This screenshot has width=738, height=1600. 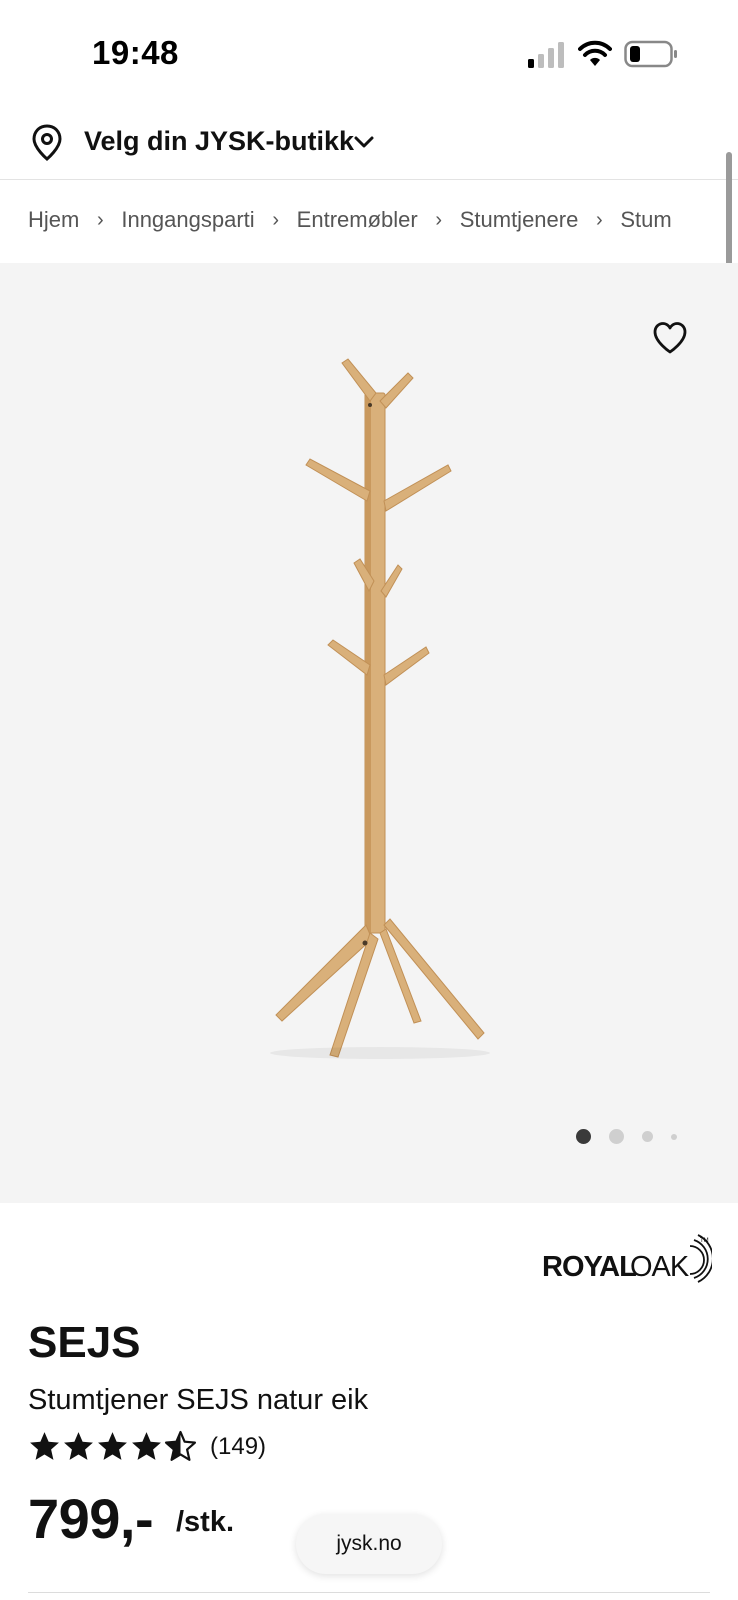 I want to click on chevron-down-icon, so click(x=364, y=142).